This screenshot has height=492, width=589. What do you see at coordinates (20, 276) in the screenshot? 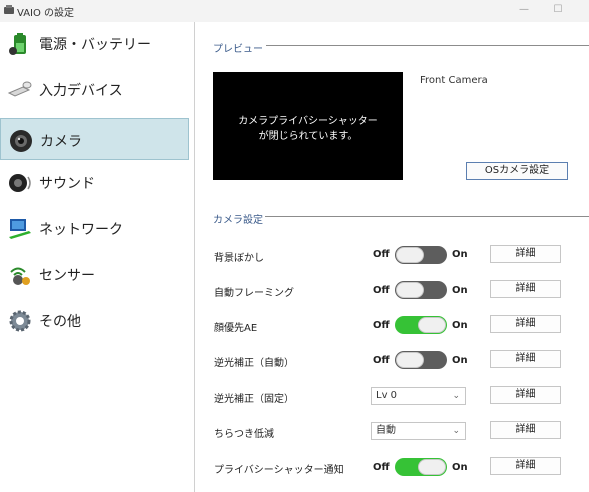
I see `sensor-icon` at bounding box center [20, 276].